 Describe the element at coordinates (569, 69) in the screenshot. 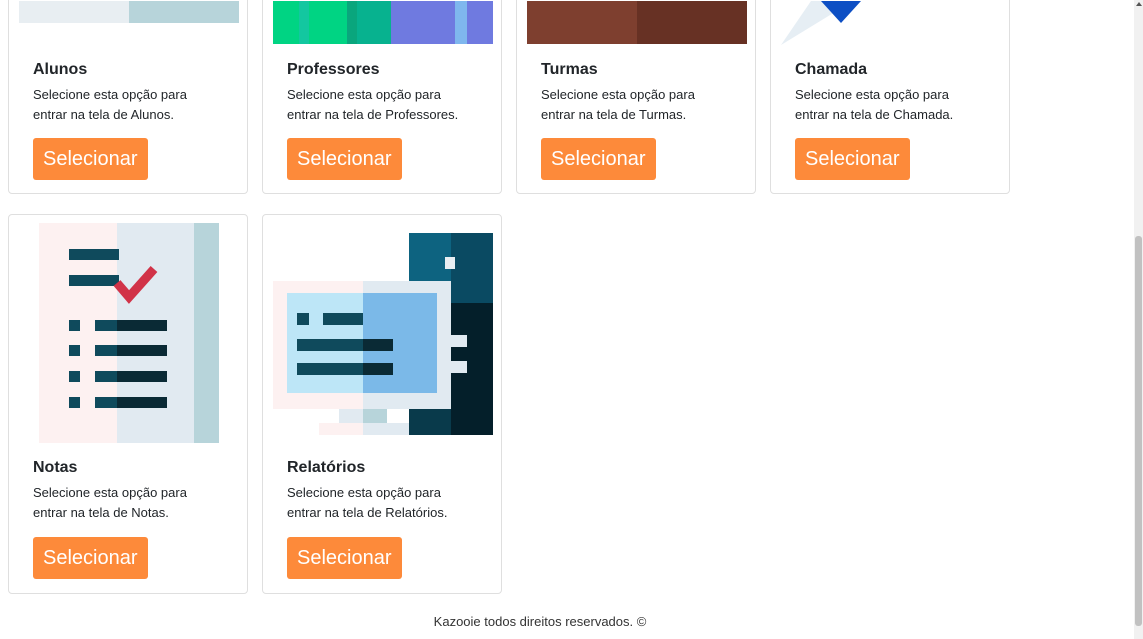

I see `card-title: Turmas` at that location.